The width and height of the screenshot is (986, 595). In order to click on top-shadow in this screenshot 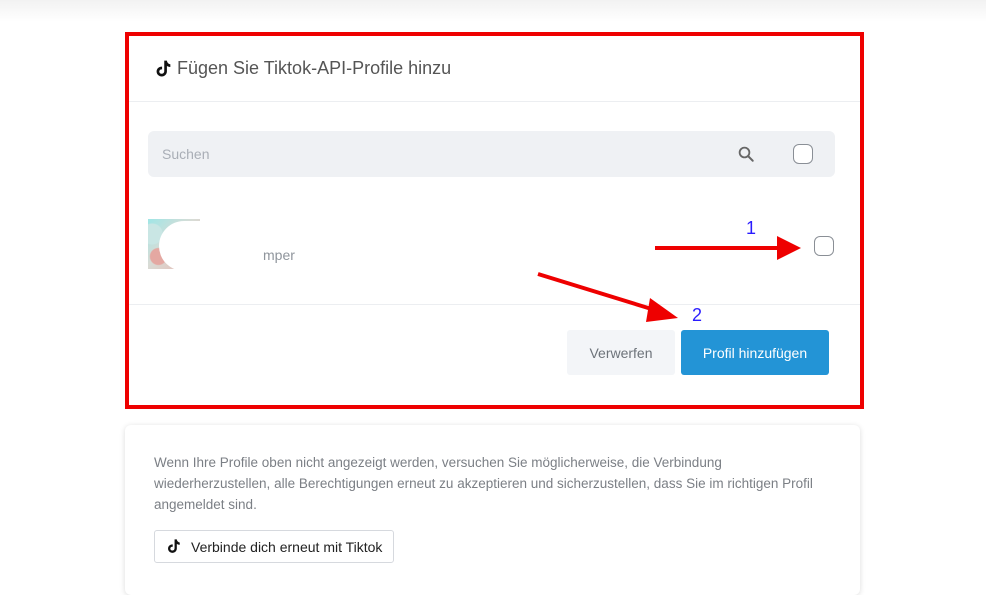, I will do `click(493, 11)`.